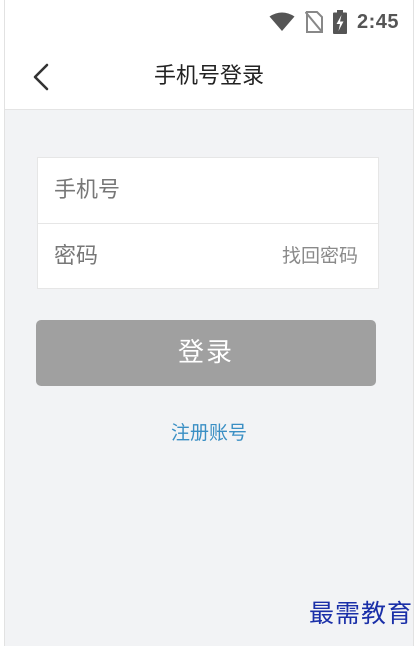 This screenshot has width=418, height=646. I want to click on status-bar: 2:45, so click(209, 22).